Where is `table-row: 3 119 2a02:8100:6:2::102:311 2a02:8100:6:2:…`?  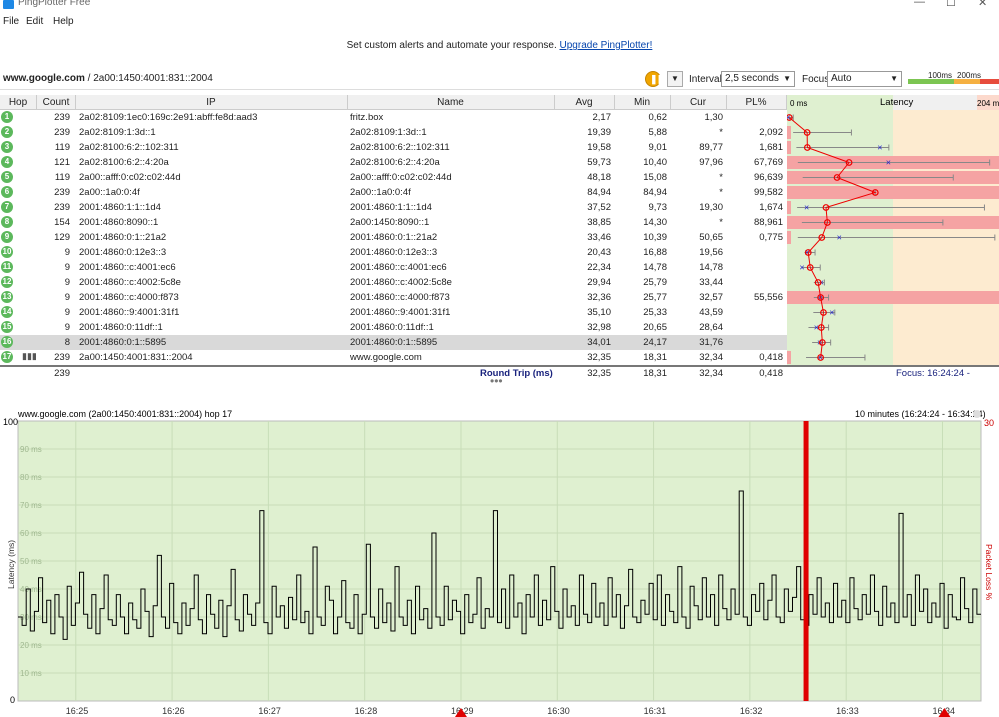
table-row: 3 119 2a02:8100:6:2::102:311 2a02:8100:6:2:… is located at coordinates (393, 147).